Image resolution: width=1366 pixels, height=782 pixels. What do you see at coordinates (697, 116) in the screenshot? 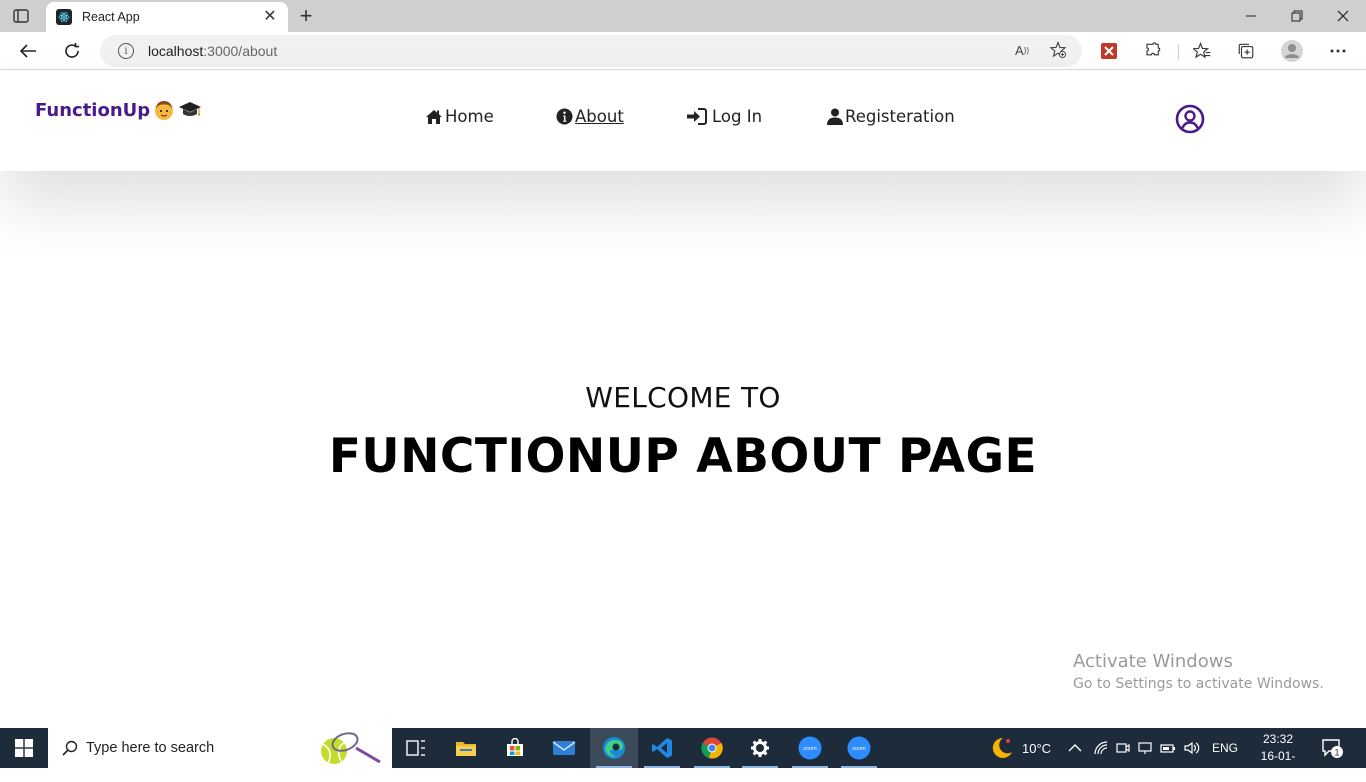
I see `sign-in-icon` at bounding box center [697, 116].